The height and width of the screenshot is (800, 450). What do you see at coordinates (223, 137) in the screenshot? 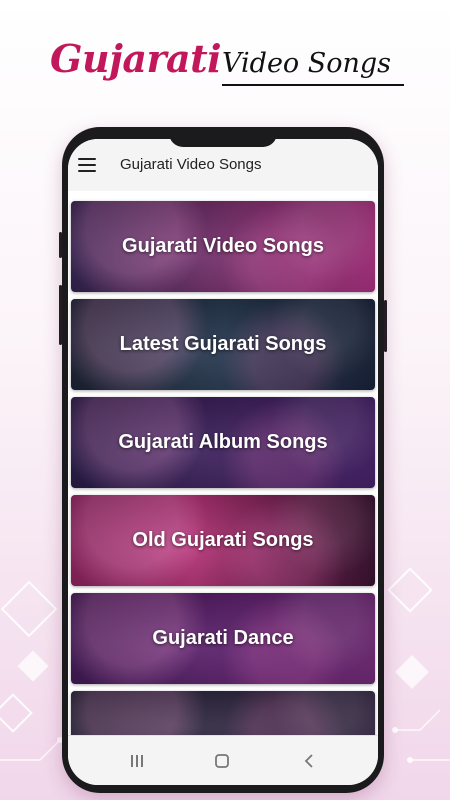
I see `phone-notch` at bounding box center [223, 137].